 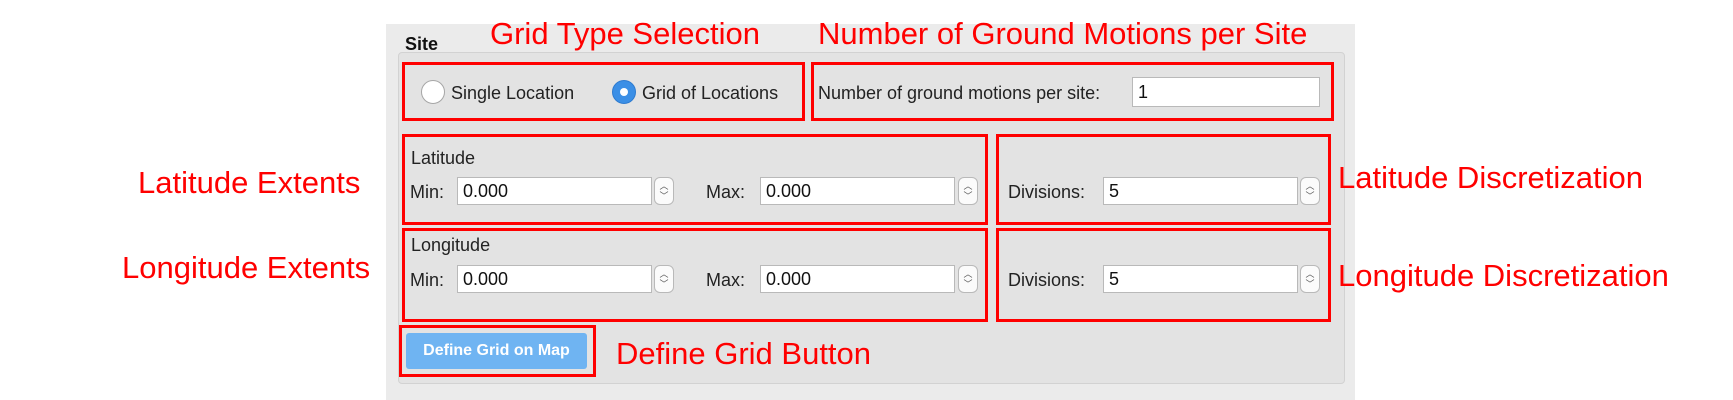 What do you see at coordinates (433, 92) in the screenshot?
I see `radio-single-location` at bounding box center [433, 92].